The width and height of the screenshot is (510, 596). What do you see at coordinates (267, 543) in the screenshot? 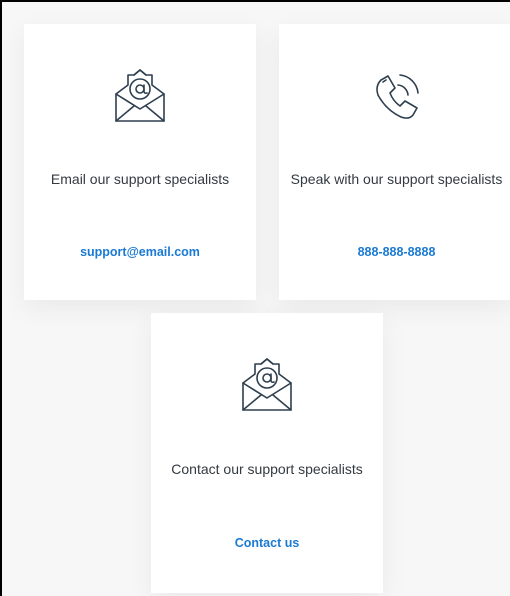
I see `contact-us-link: Contact us` at bounding box center [267, 543].